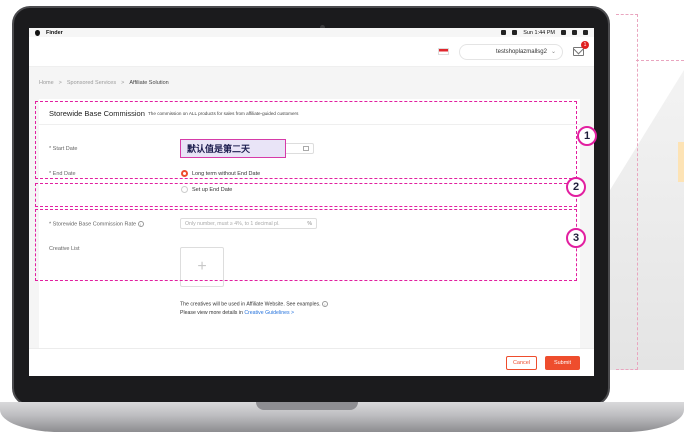  Describe the element at coordinates (311, 362) in the screenshot. I see `form-footer: Cancel Submit` at that location.